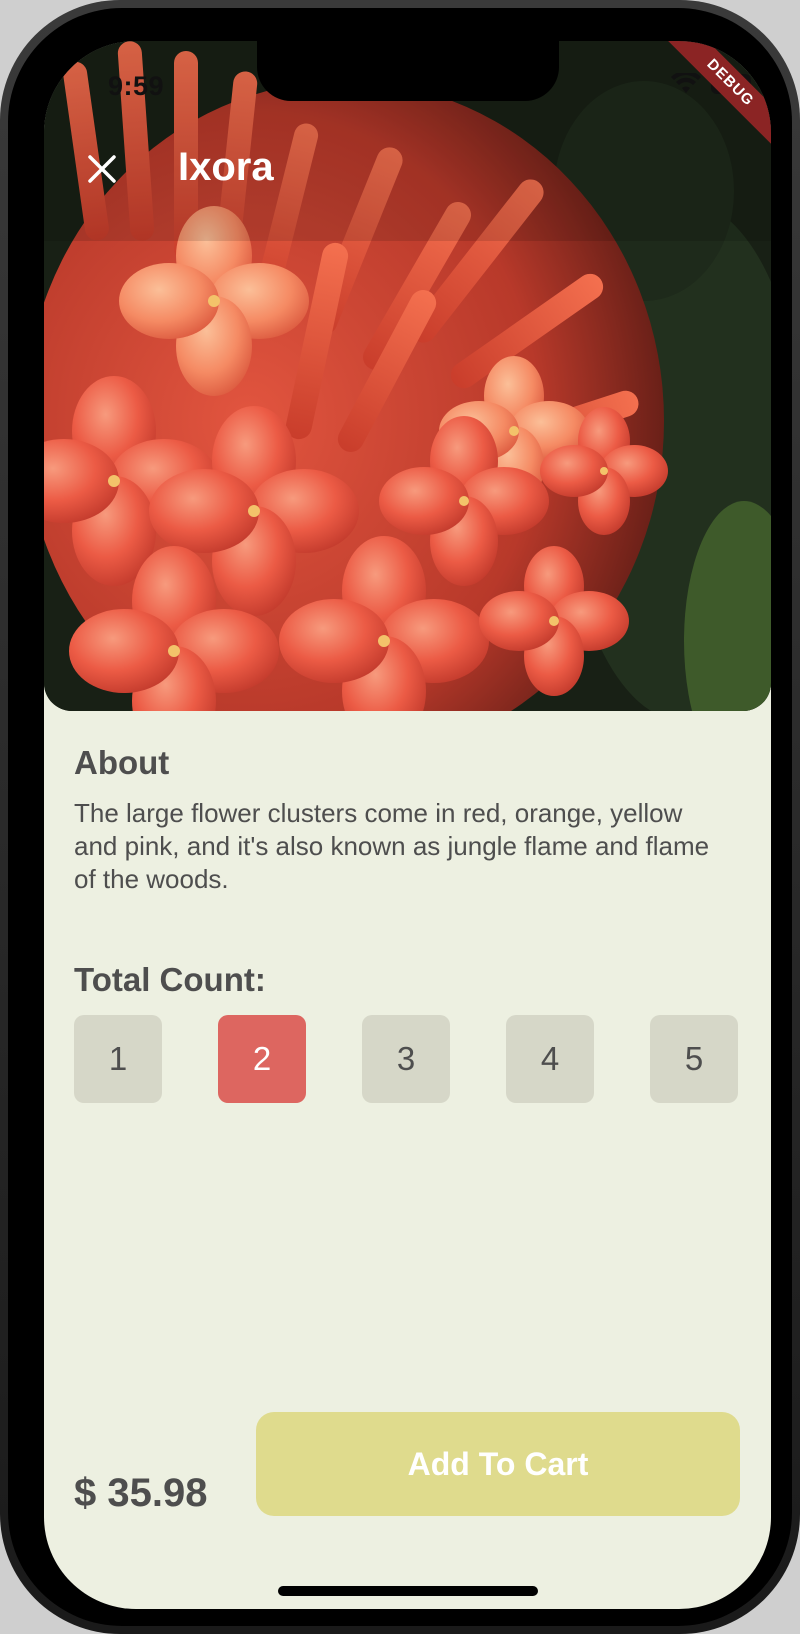  Describe the element at coordinates (118, 1059) in the screenshot. I see `count-option-1: 1` at that location.